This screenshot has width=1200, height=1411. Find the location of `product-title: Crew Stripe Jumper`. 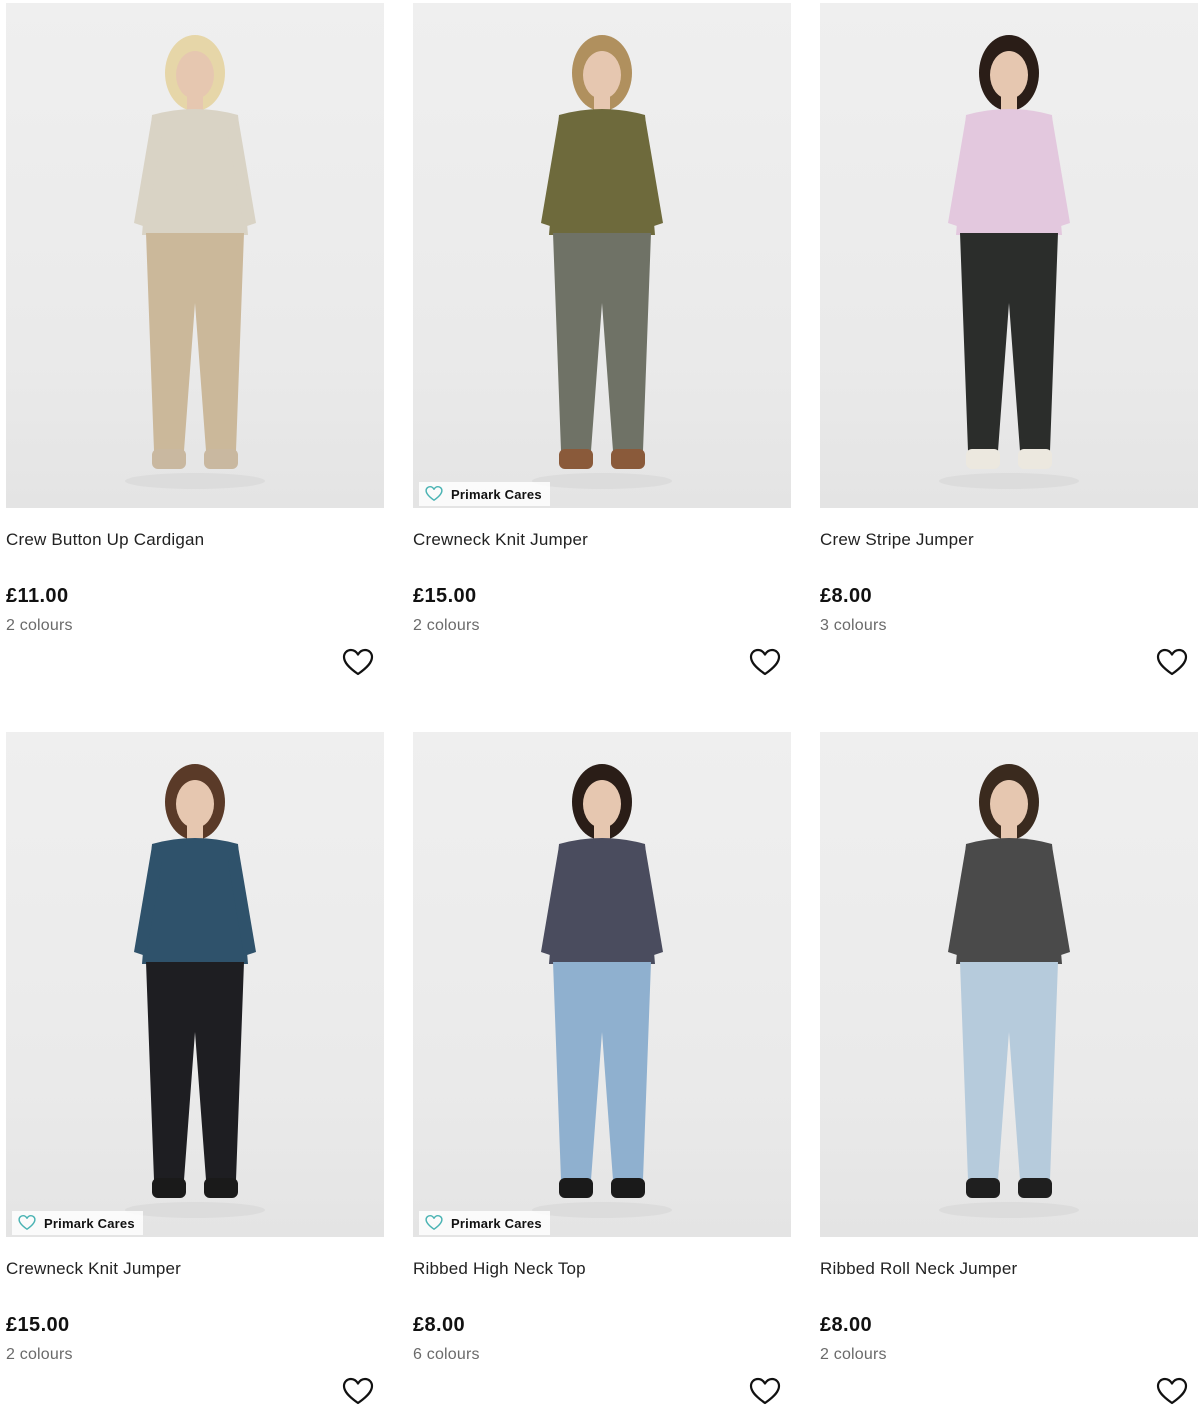

product-title: Crew Stripe Jumper is located at coordinates (897, 540).